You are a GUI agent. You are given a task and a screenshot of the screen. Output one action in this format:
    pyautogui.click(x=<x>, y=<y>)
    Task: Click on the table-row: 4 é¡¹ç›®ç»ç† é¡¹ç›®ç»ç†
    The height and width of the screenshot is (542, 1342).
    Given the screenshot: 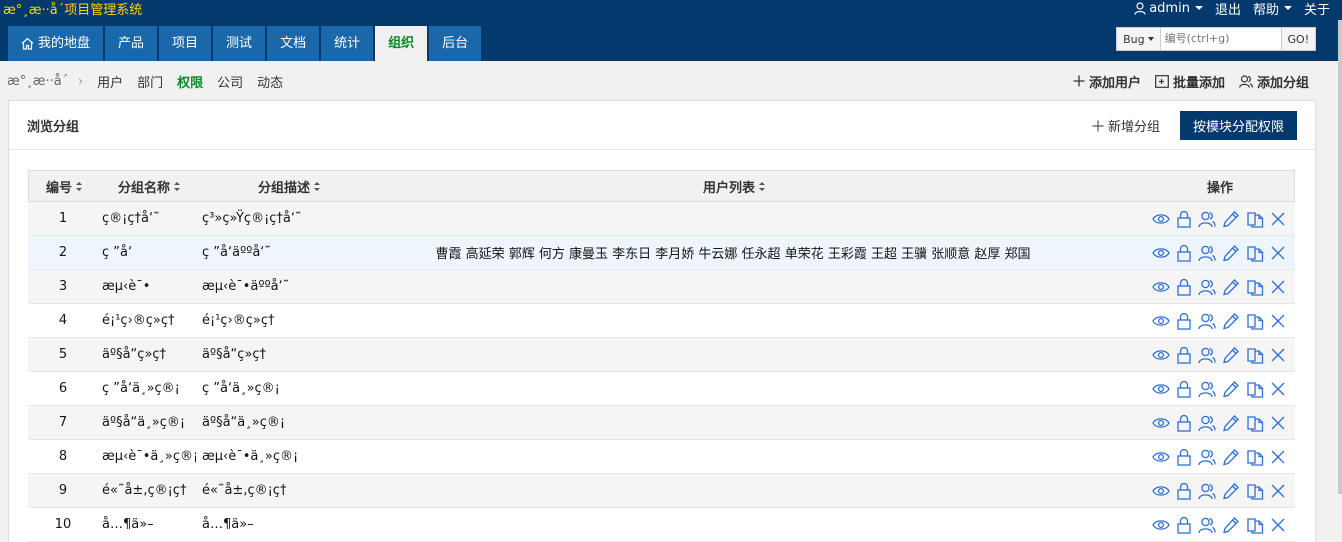 What is the action you would take?
    pyautogui.click(x=661, y=321)
    